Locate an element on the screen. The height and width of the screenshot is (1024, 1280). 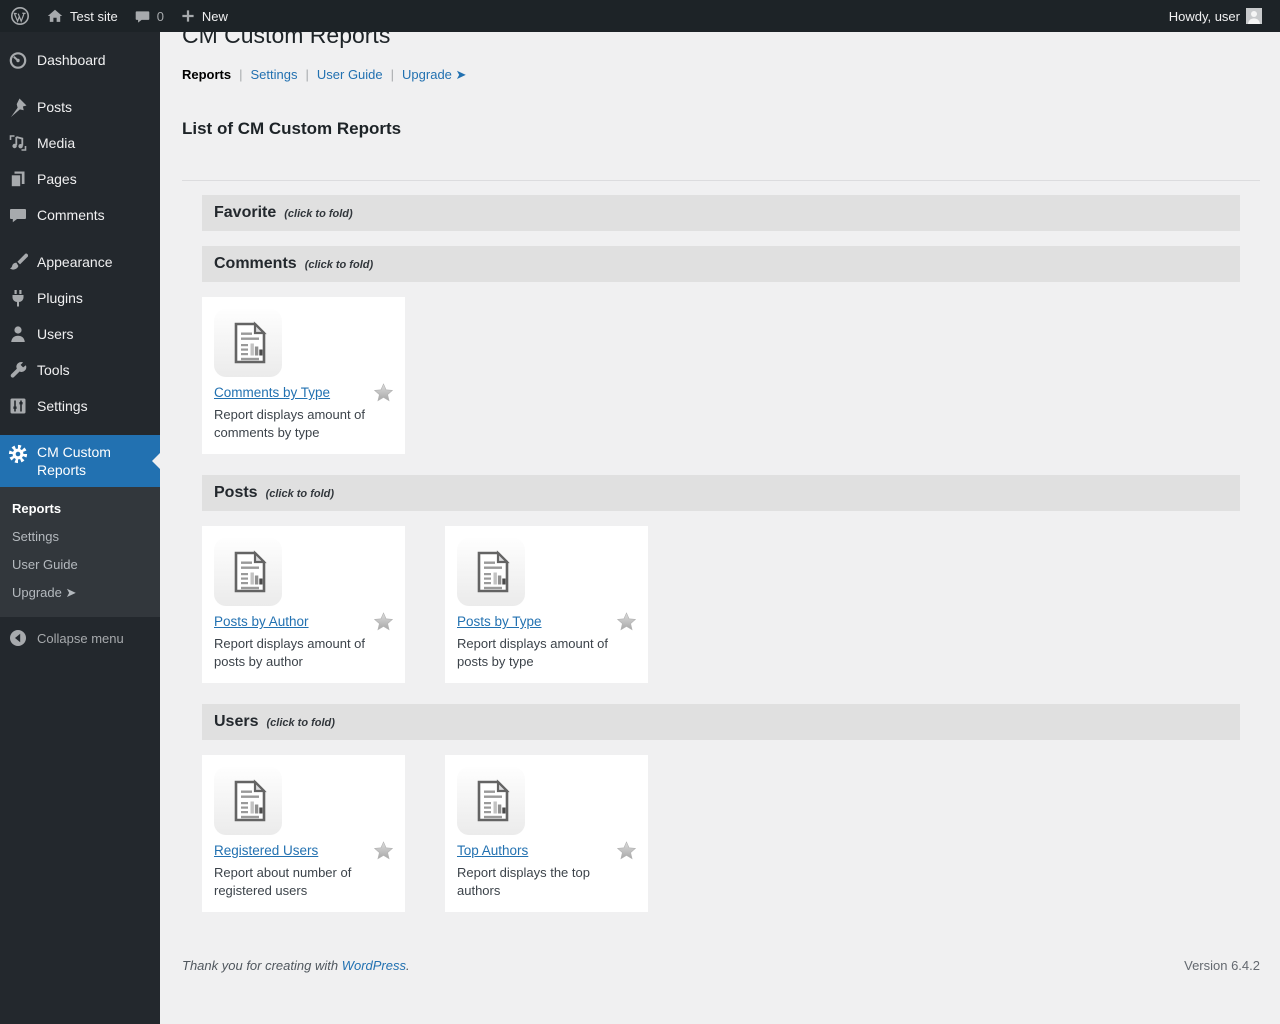
section-header-posts: Posts (click to fold) is located at coordinates (721, 493).